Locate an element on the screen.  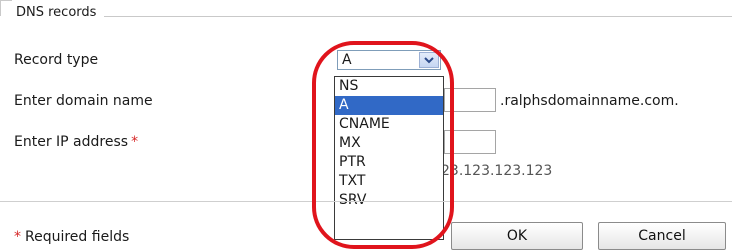
ip-address-label-text: Enter IP address is located at coordinates (71, 142).